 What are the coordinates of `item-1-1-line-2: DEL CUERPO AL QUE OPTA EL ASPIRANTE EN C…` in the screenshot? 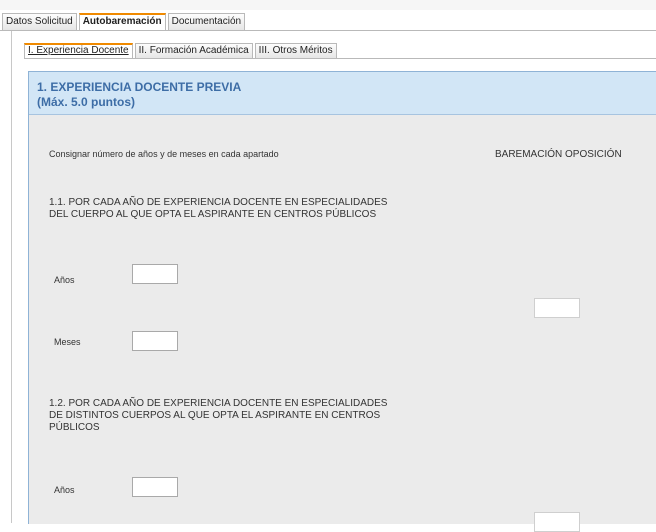 It's located at (213, 214).